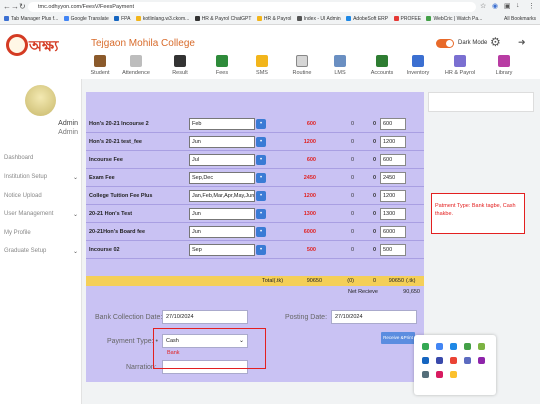  I want to click on bookmark-item: AdobeSoft ERP, so click(367, 19).